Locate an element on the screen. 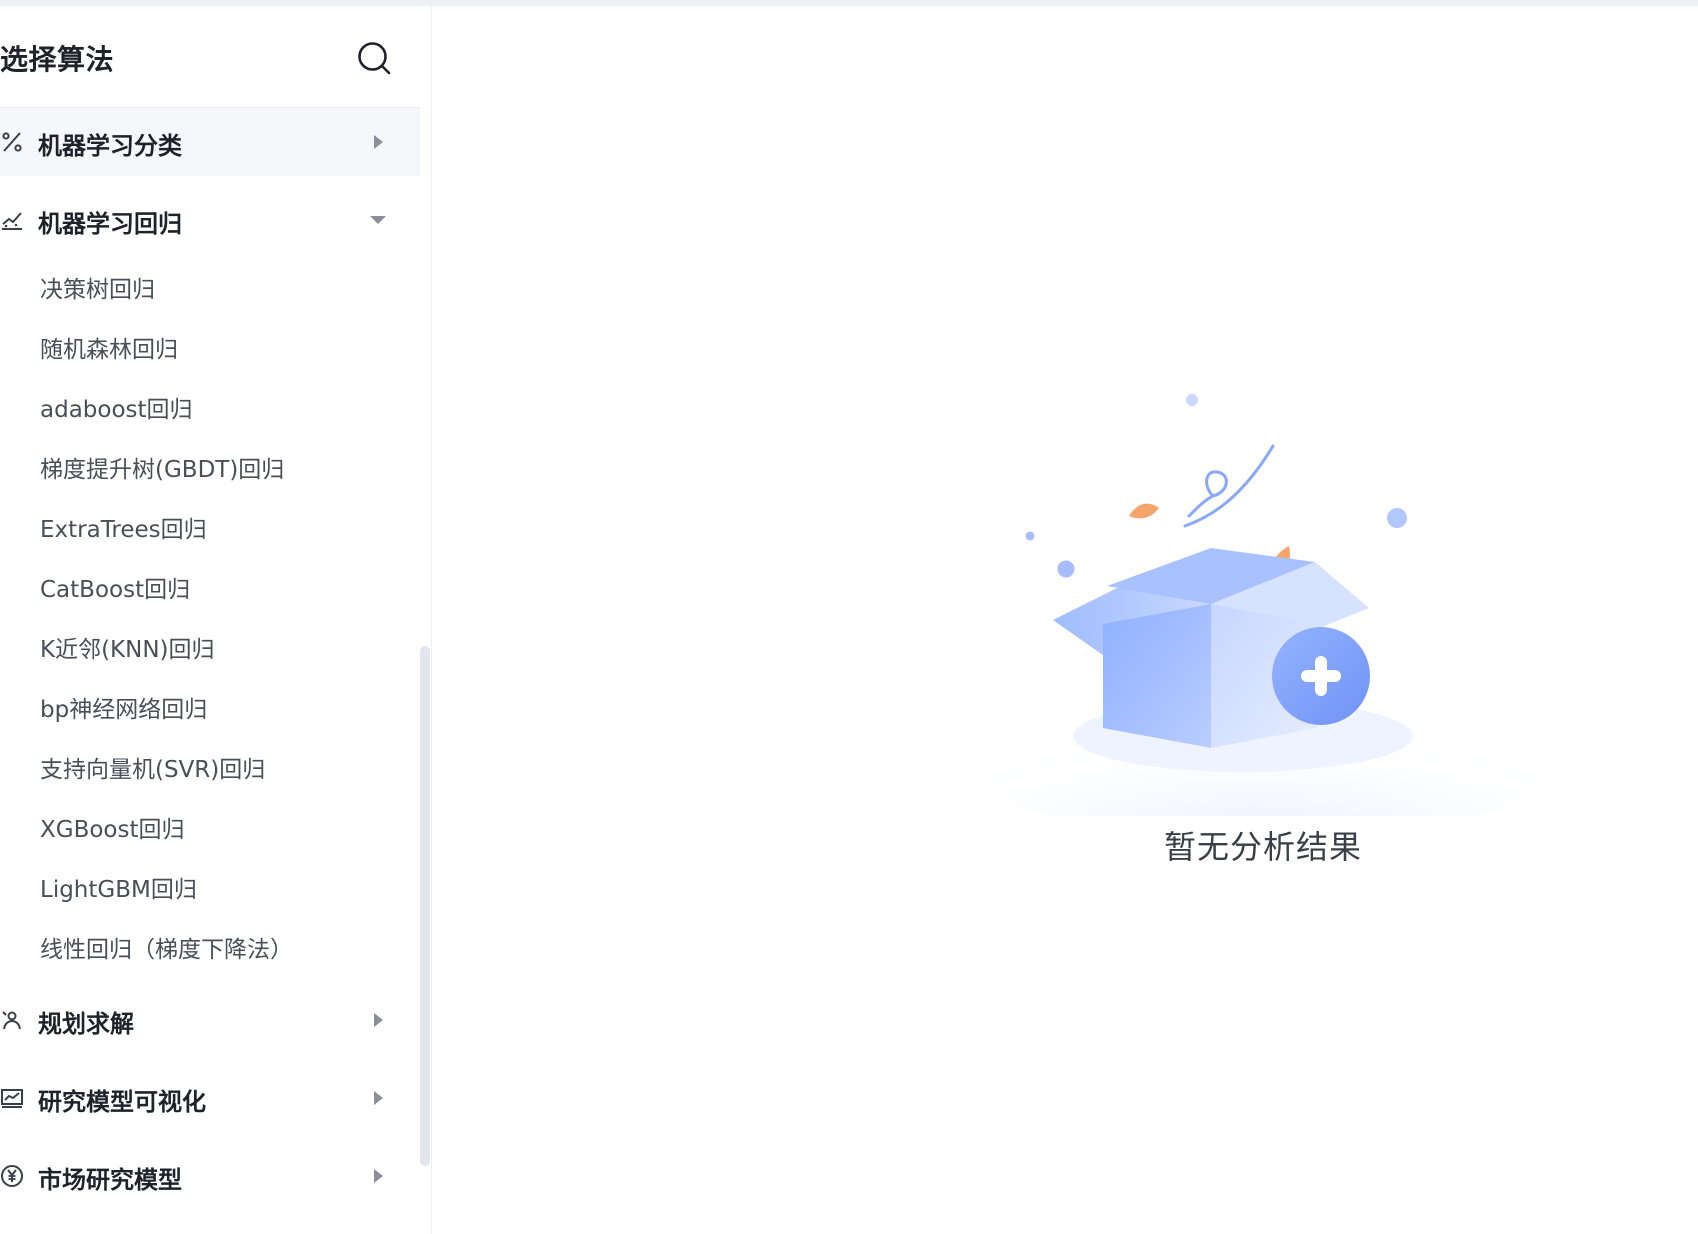 This screenshot has height=1234, width=1698. algorithm-item-label: bp神经网络回归 is located at coordinates (124, 710).